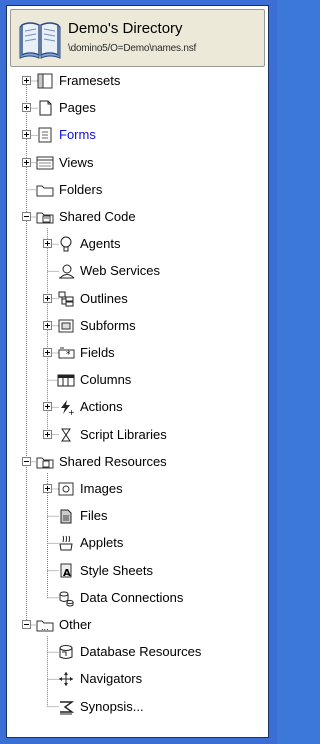 The height and width of the screenshot is (744, 320). I want to click on tree-item-folders: Folders, so click(137, 190).